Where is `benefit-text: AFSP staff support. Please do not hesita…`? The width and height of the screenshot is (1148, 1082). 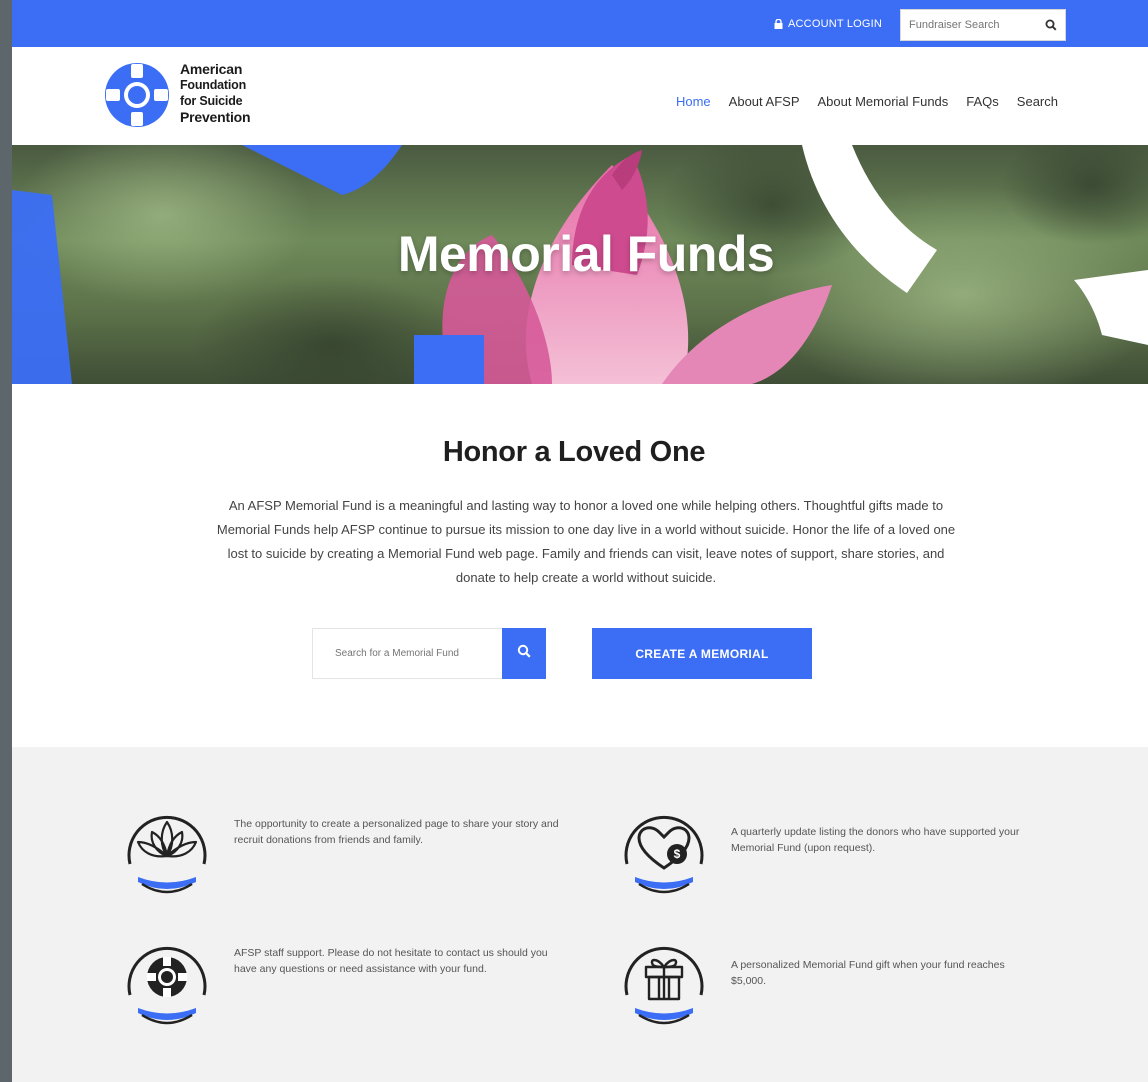 benefit-text: AFSP staff support. Please do not hesita… is located at coordinates (391, 961).